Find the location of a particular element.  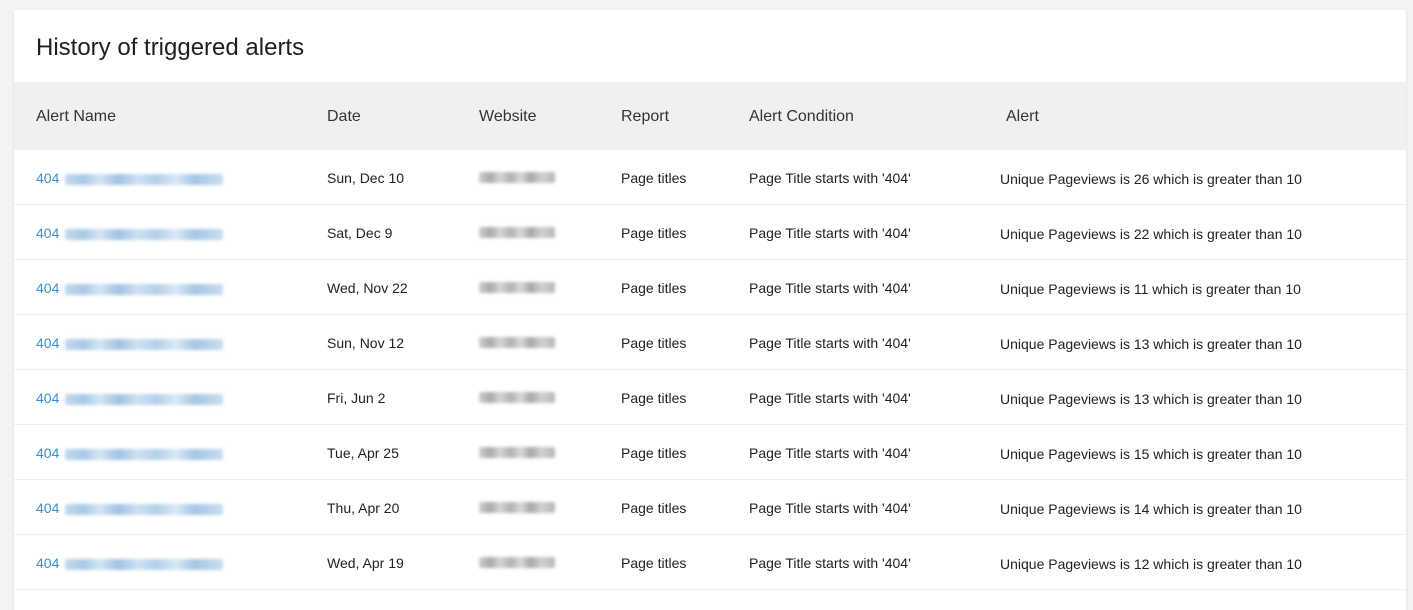

date-cell: Sat, Dec 9 is located at coordinates (360, 233).